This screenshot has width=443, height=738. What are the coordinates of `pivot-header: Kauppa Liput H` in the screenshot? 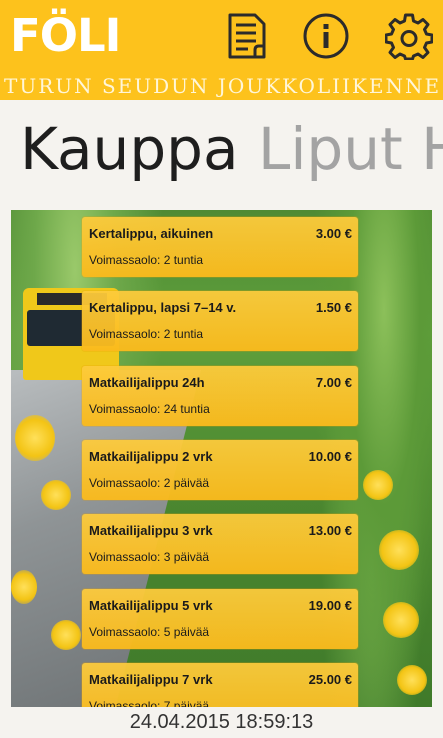 It's located at (221, 155).